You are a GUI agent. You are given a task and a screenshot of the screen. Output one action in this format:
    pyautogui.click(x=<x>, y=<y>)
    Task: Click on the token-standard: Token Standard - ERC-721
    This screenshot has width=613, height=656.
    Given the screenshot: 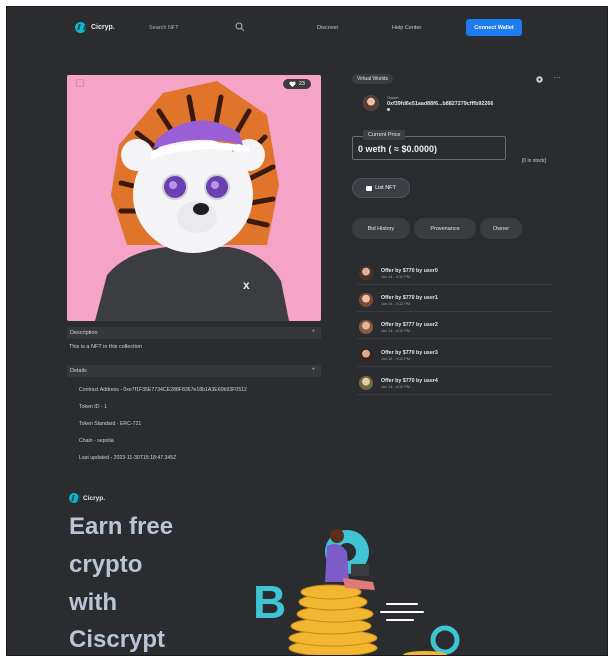 What is the action you would take?
    pyautogui.click(x=110, y=424)
    